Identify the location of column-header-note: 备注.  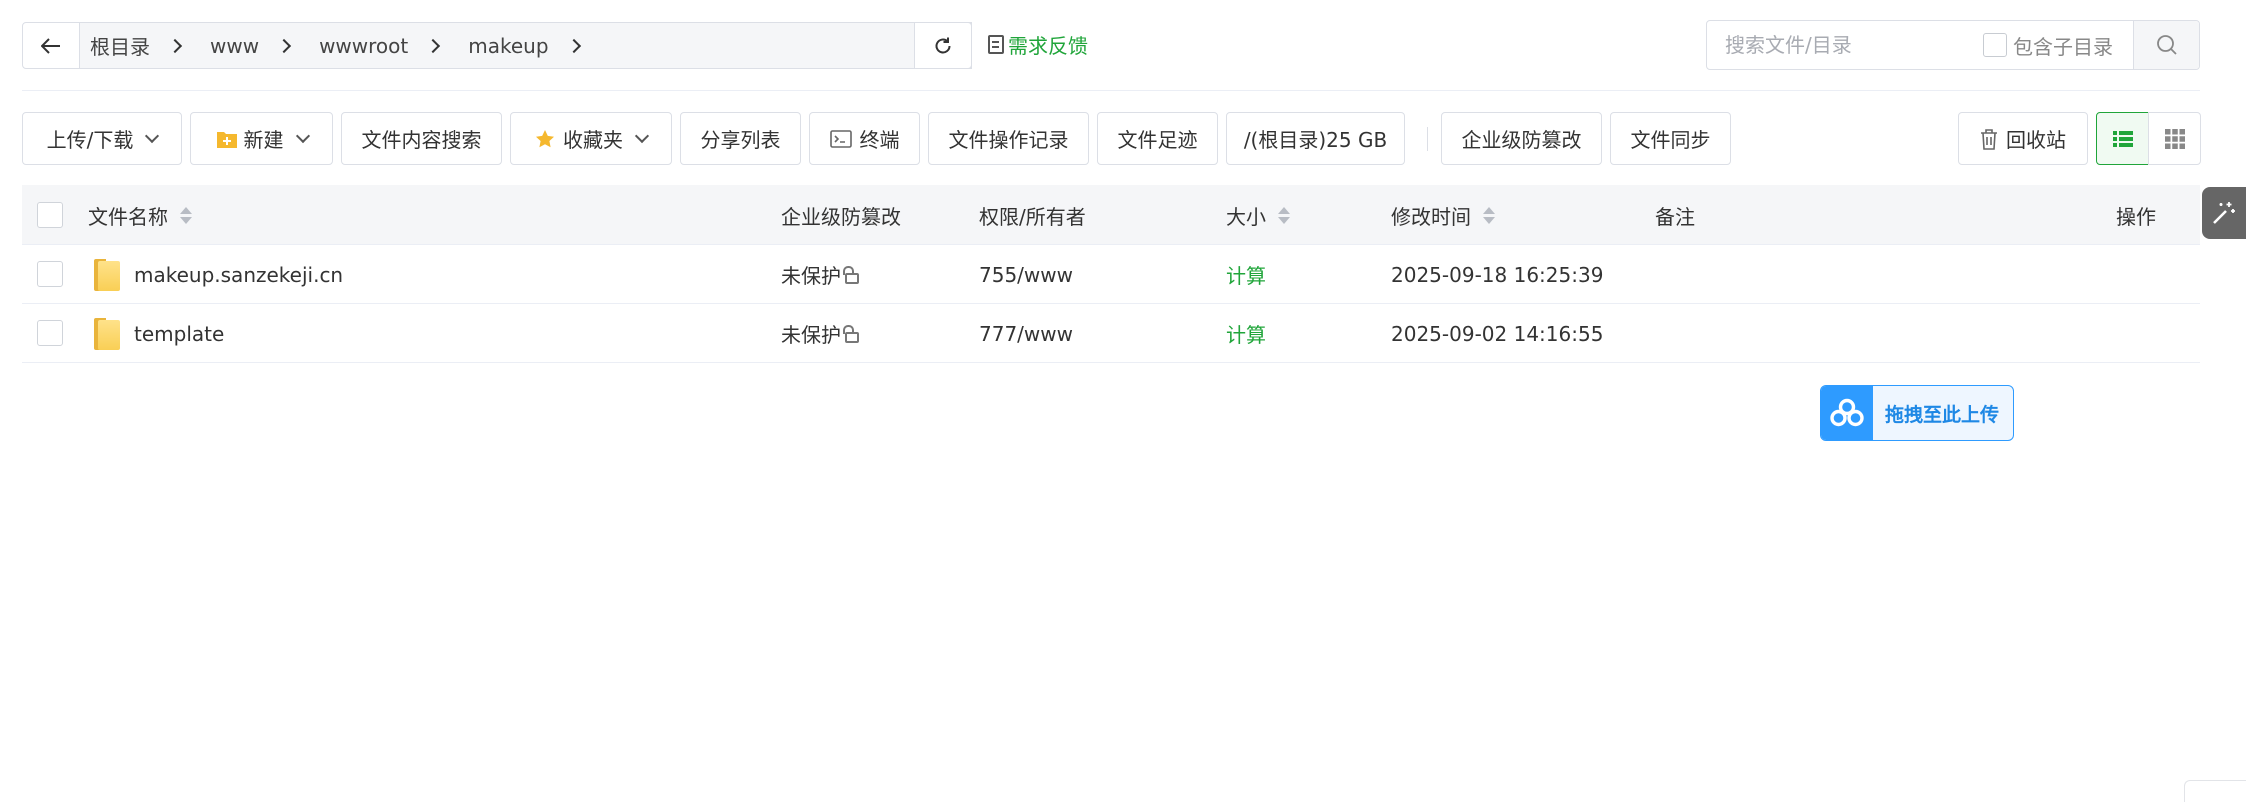
(1675, 215).